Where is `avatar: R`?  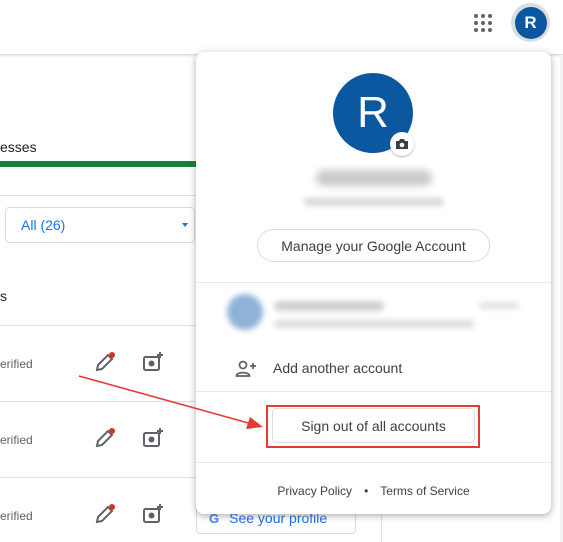
avatar: R is located at coordinates (530, 22).